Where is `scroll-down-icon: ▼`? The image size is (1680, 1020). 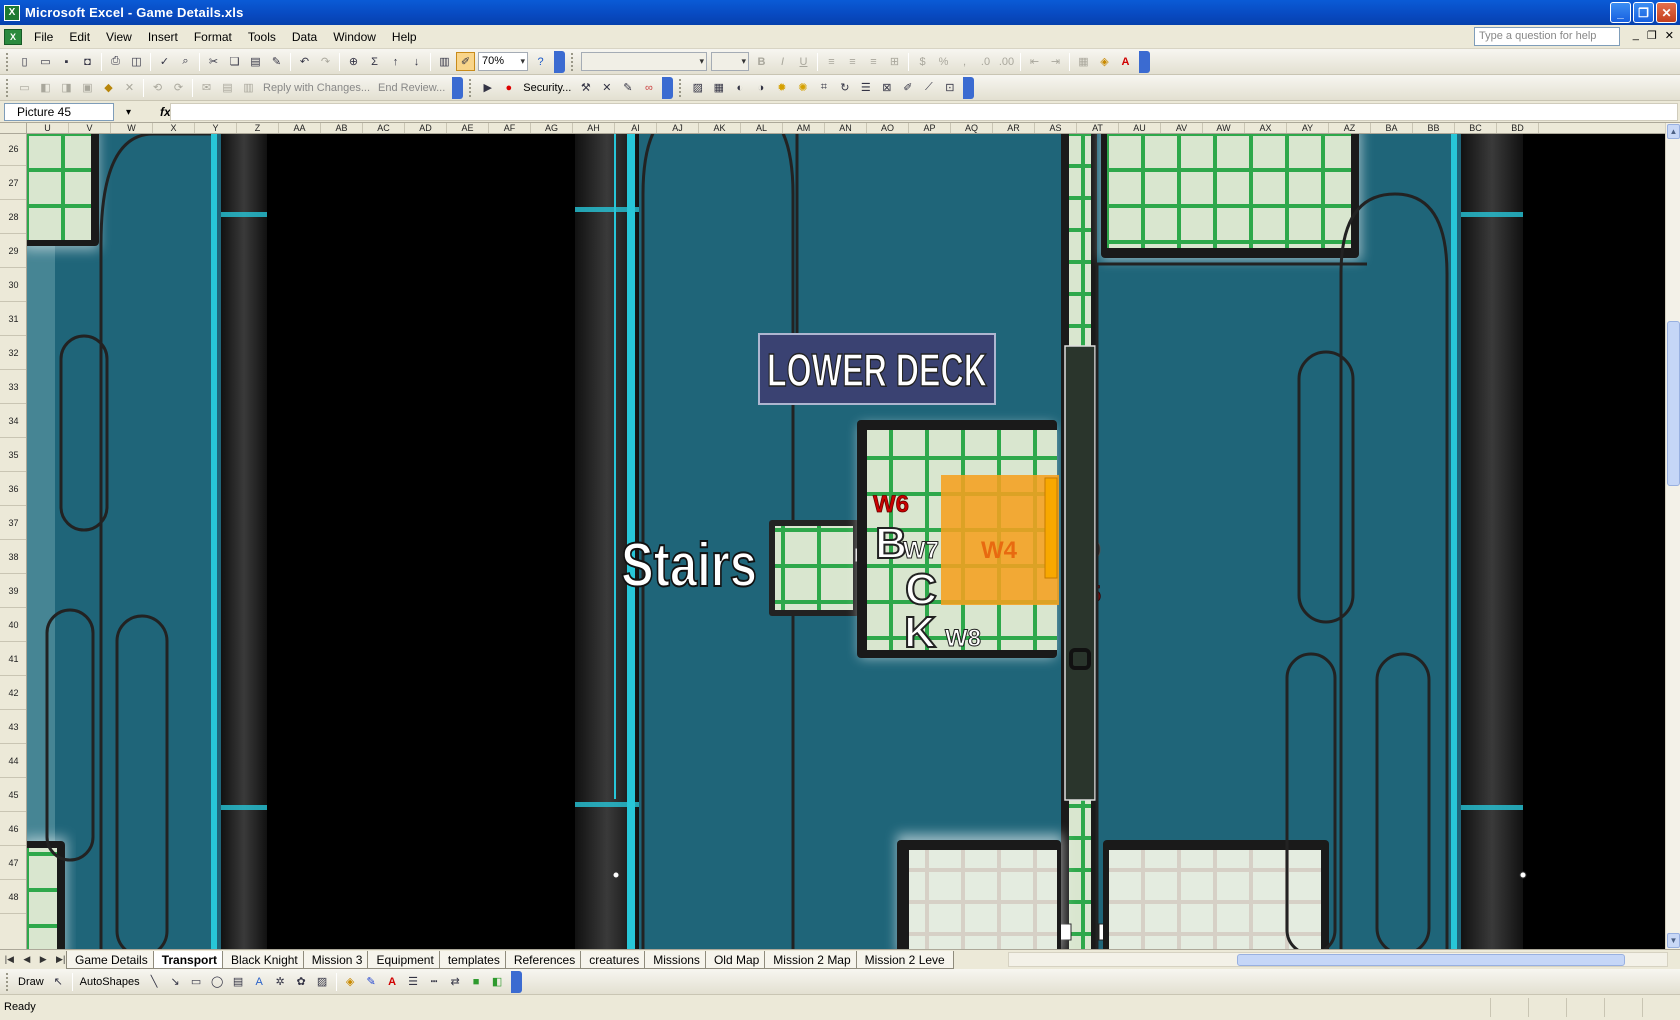 scroll-down-icon: ▼ is located at coordinates (1673, 940).